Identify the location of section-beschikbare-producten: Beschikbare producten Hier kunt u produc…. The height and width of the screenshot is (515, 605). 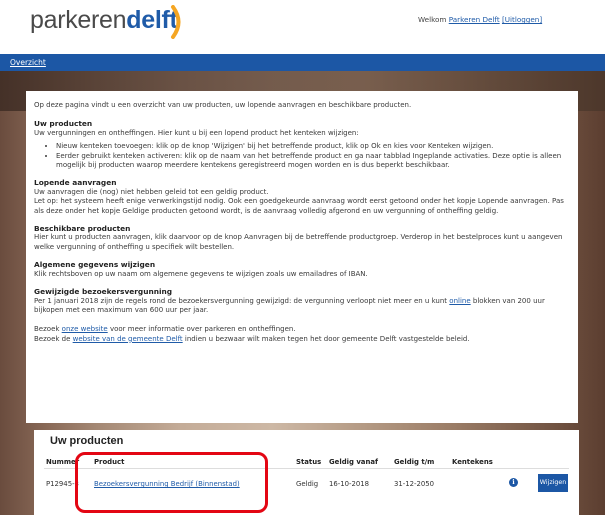
(302, 238).